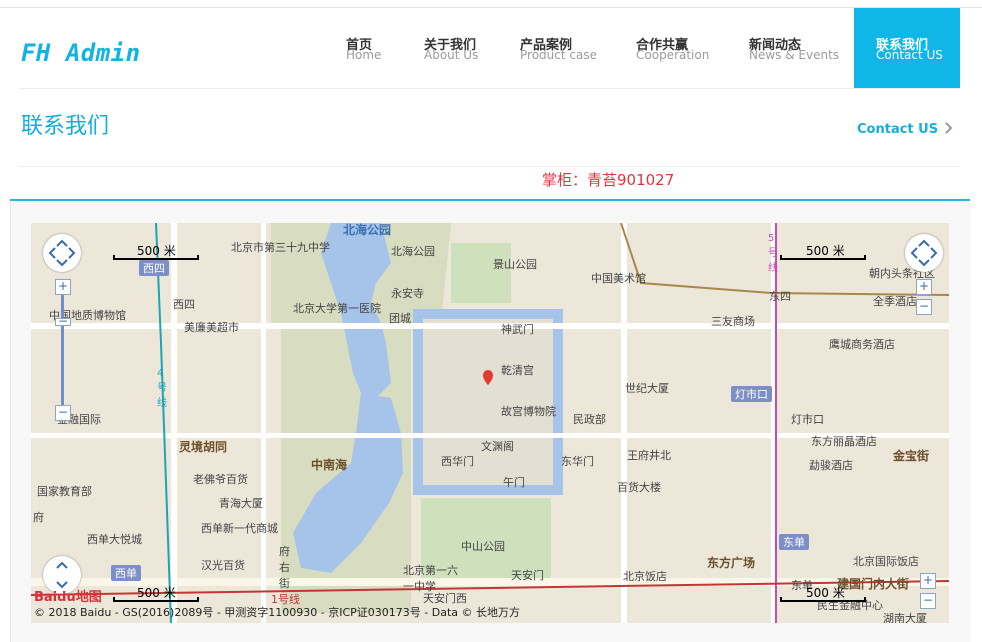 The width and height of the screenshot is (982, 642). Describe the element at coordinates (65, 126) in the screenshot. I see `page-title: 联系我们` at that location.